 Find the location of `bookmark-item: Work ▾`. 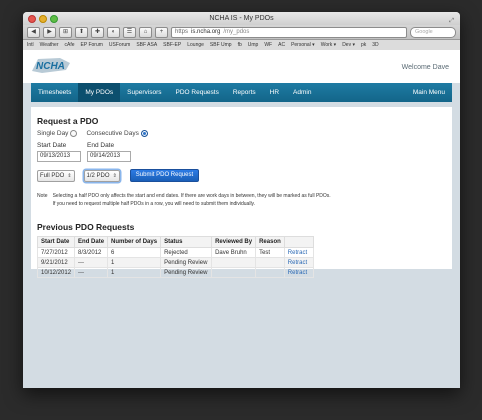

bookmark-item: Work ▾ is located at coordinates (328, 45).